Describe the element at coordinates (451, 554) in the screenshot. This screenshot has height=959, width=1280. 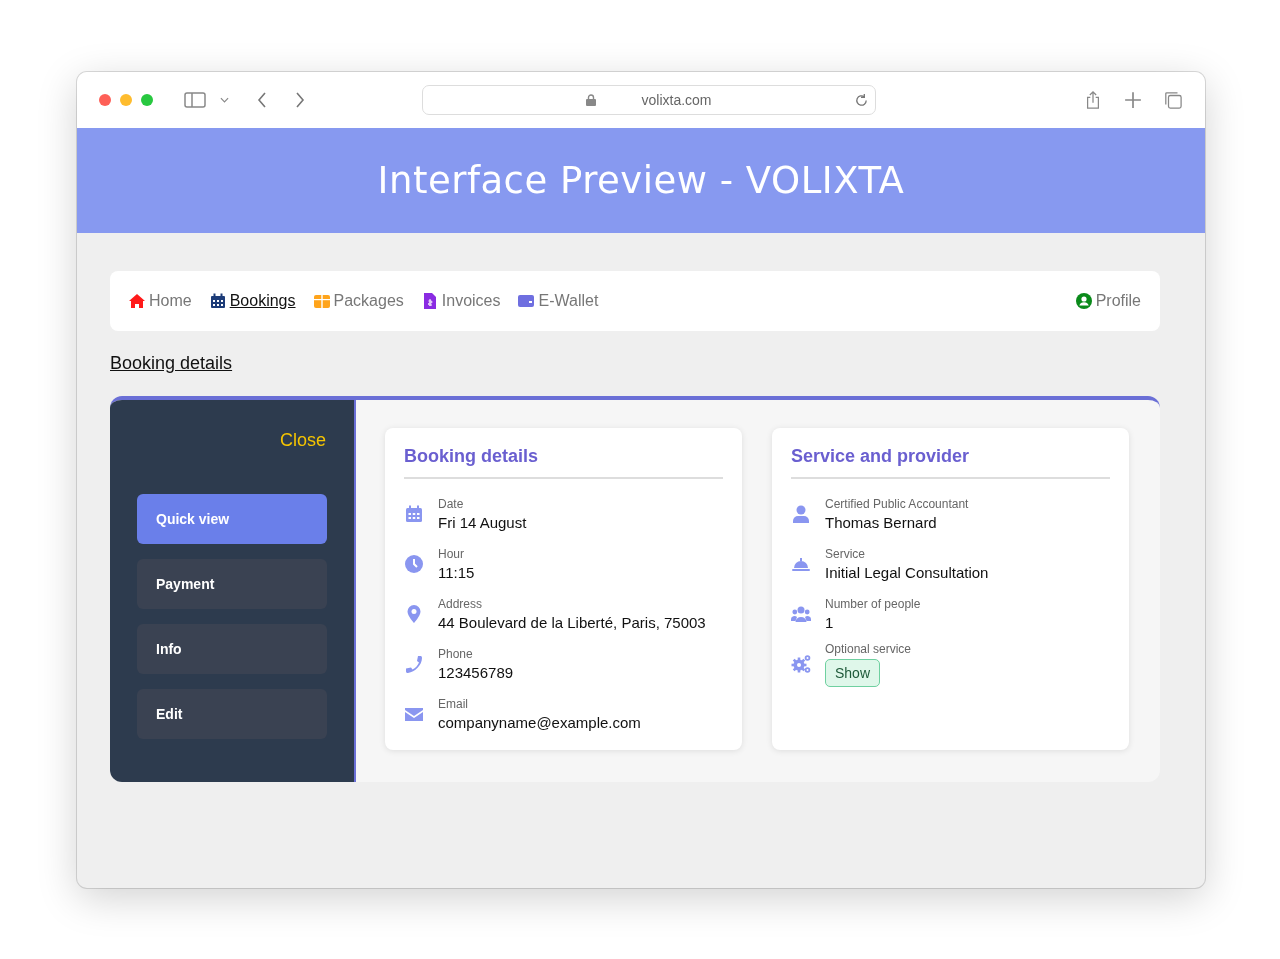
I see `field-label: Hour` at that location.